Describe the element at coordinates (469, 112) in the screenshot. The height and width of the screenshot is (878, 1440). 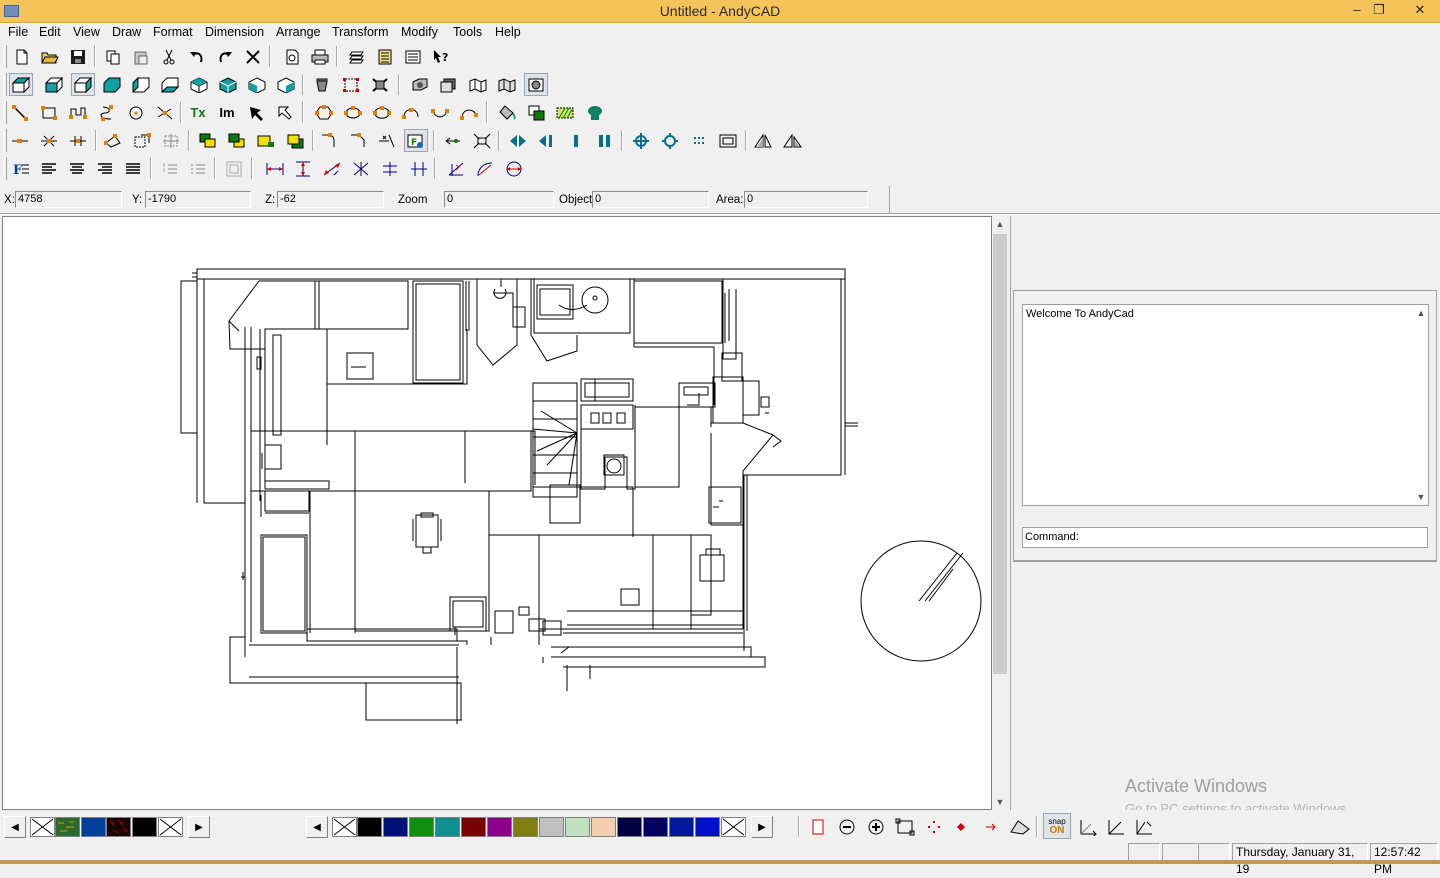
I see `arc-alt-icon` at that location.